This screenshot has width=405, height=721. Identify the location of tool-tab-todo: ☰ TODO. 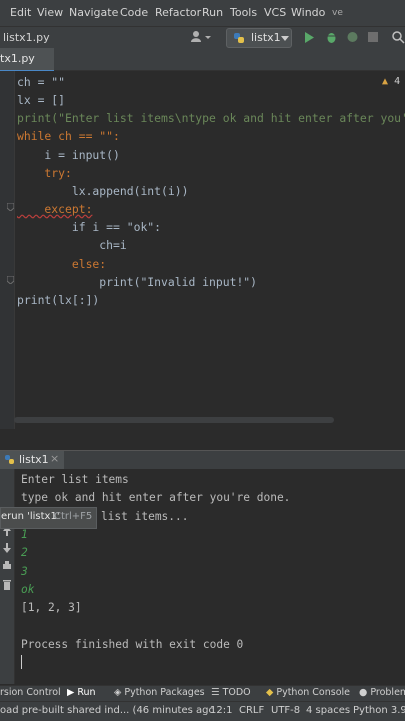
(231, 692).